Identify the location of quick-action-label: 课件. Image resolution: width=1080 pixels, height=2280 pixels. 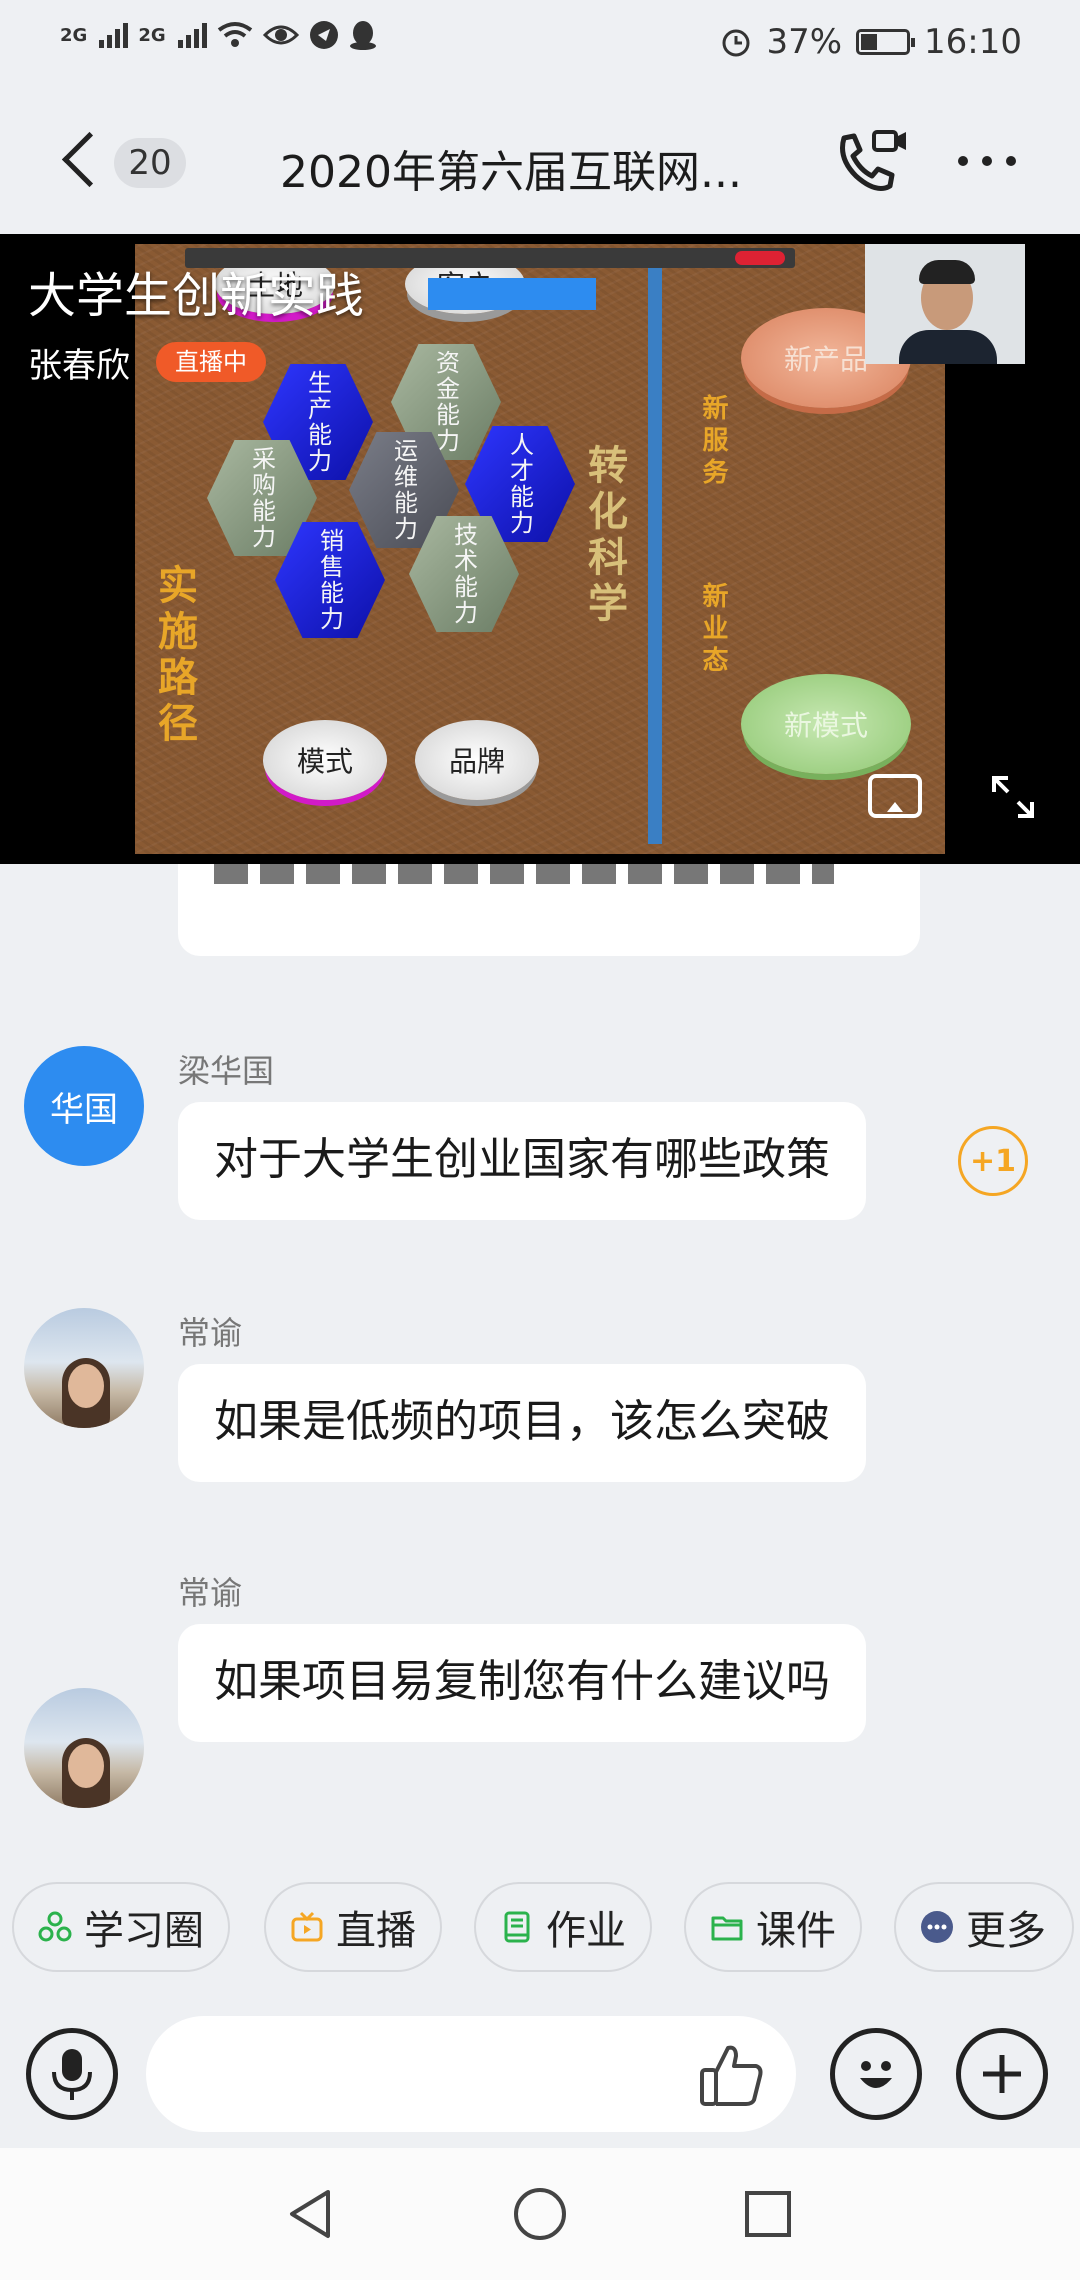
(796, 1931).